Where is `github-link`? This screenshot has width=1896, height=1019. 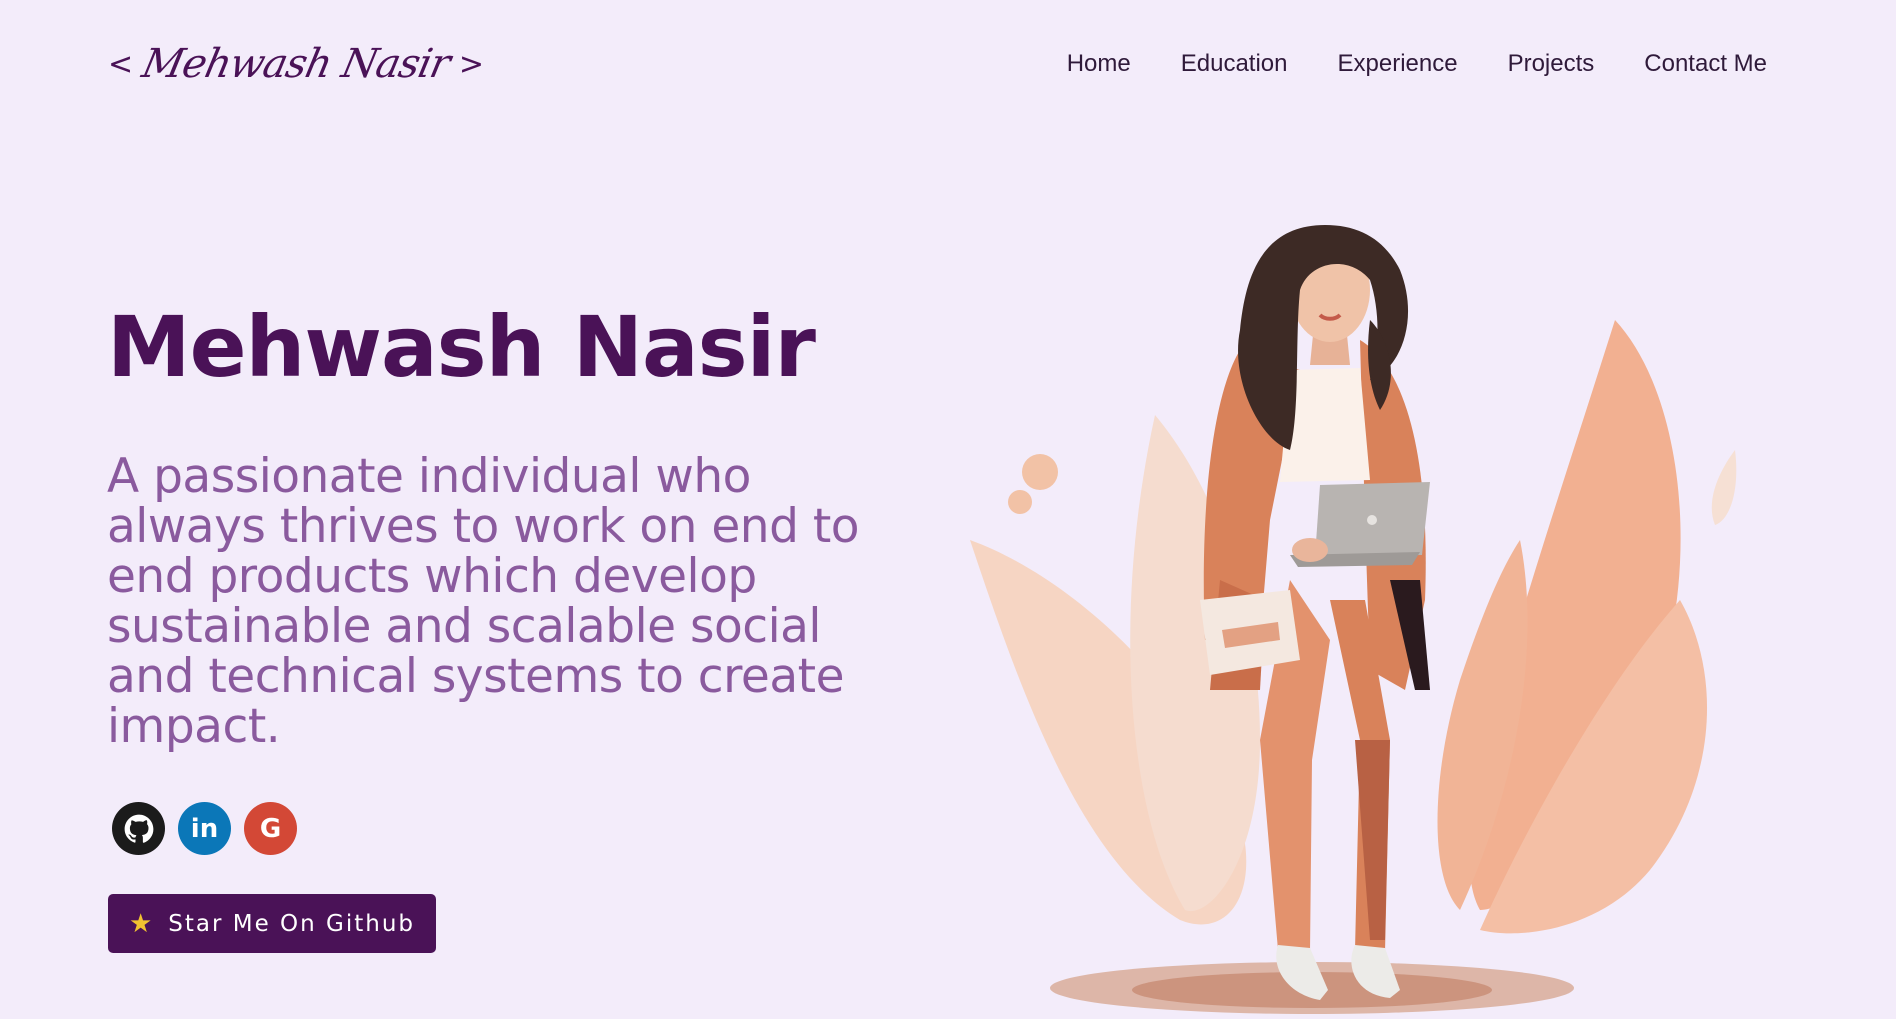
github-link is located at coordinates (138, 828).